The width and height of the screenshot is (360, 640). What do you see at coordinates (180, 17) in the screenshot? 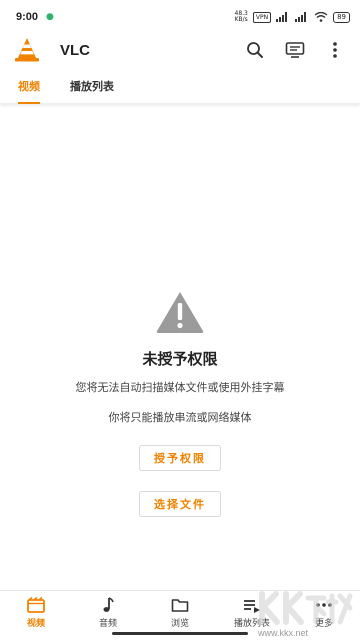
I see `status-bar: 9:00 ● 48.3 KB/s VPN 89` at bounding box center [180, 17].